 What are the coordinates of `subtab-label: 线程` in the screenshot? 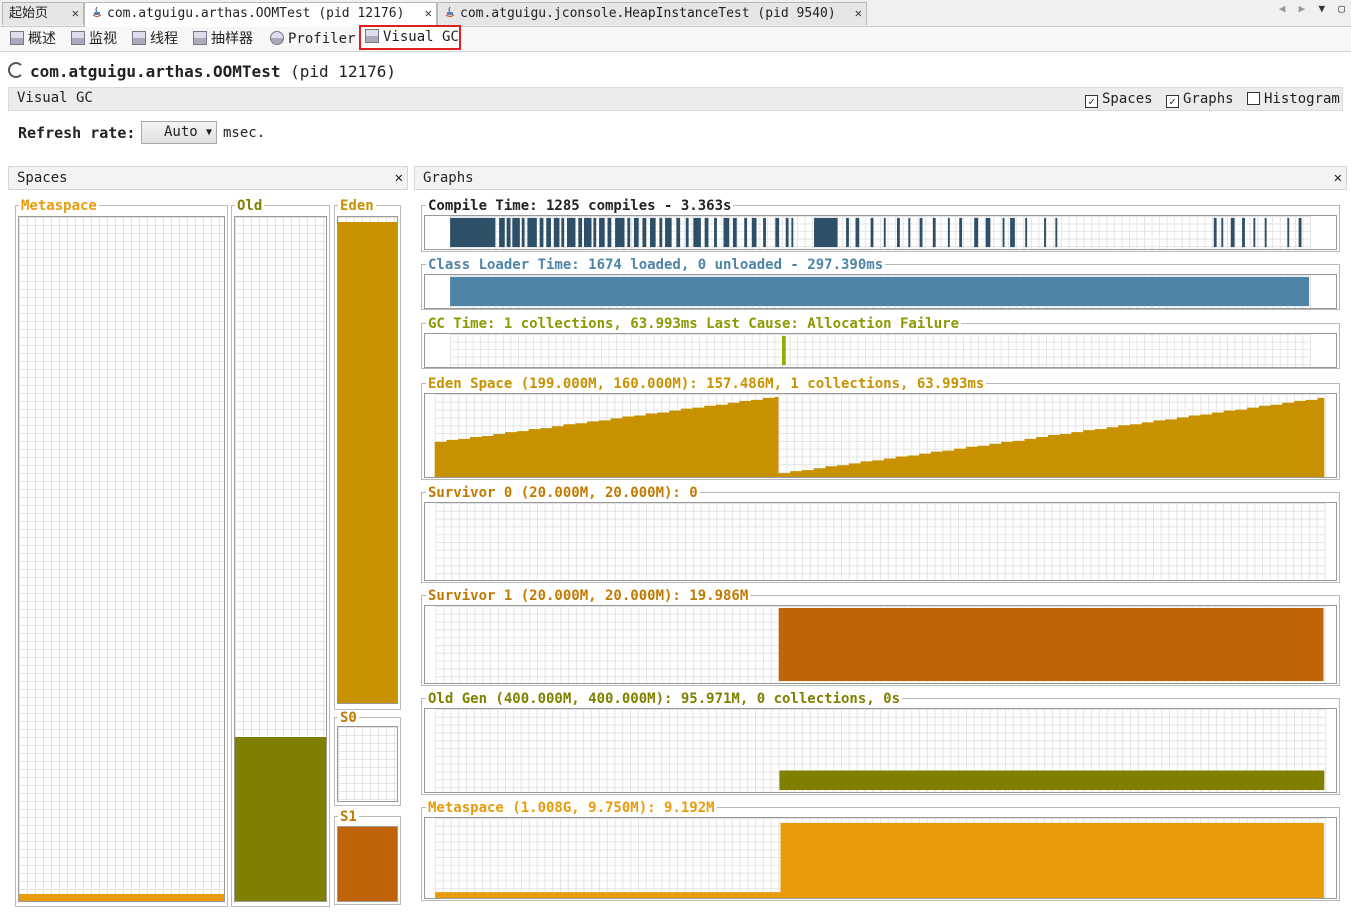 It's located at (164, 39).